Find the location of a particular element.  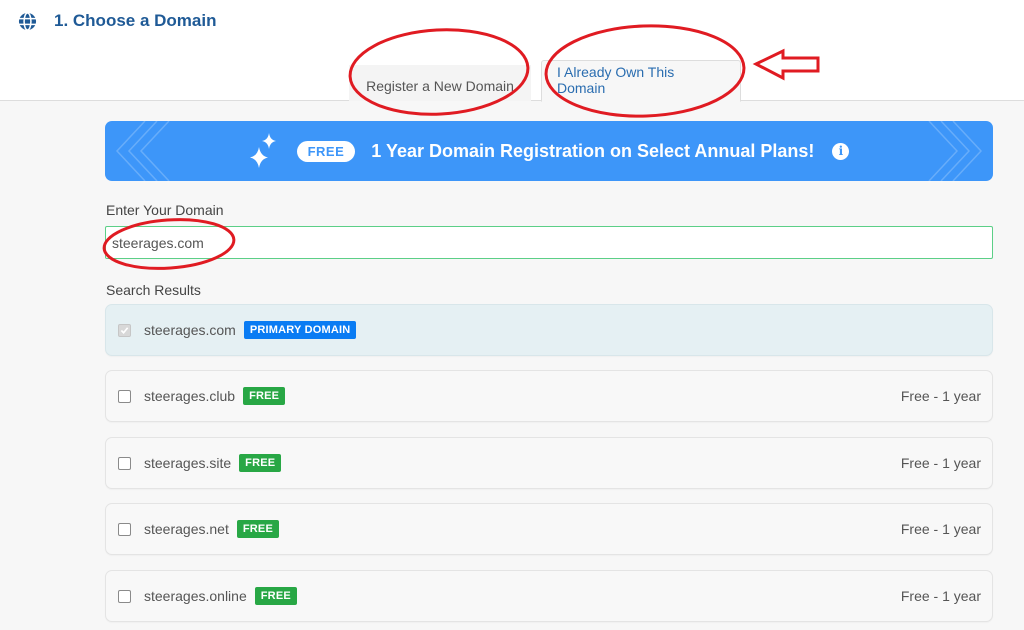

checkmark-icon is located at coordinates (124, 330).